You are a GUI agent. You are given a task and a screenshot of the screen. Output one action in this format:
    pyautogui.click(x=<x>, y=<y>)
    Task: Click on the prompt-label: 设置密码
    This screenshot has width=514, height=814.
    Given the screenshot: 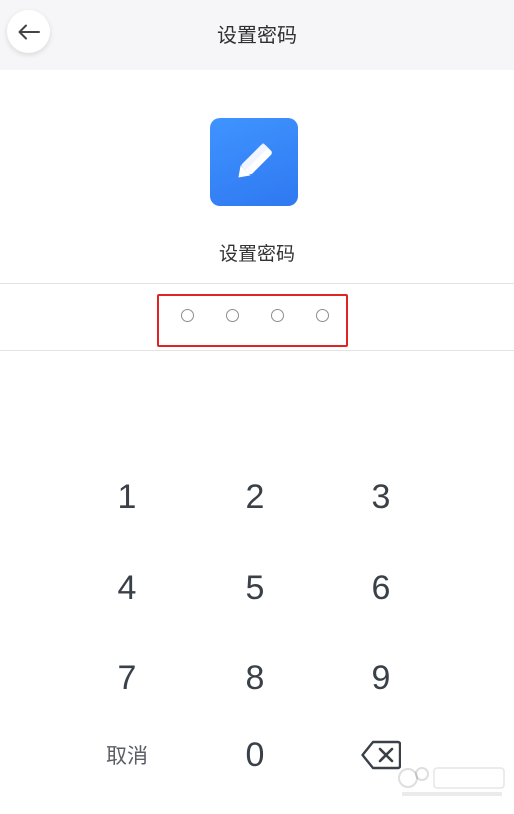 What is the action you would take?
    pyautogui.click(x=256, y=254)
    